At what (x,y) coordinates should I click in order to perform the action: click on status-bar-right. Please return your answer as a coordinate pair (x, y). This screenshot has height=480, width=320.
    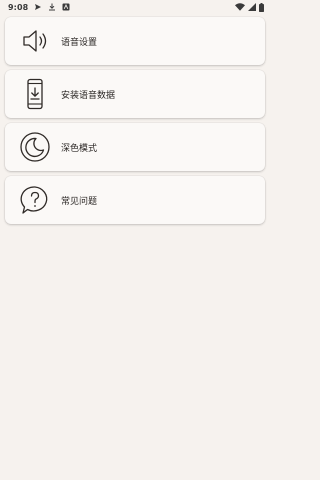
    Looking at the image, I should click on (249, 7).